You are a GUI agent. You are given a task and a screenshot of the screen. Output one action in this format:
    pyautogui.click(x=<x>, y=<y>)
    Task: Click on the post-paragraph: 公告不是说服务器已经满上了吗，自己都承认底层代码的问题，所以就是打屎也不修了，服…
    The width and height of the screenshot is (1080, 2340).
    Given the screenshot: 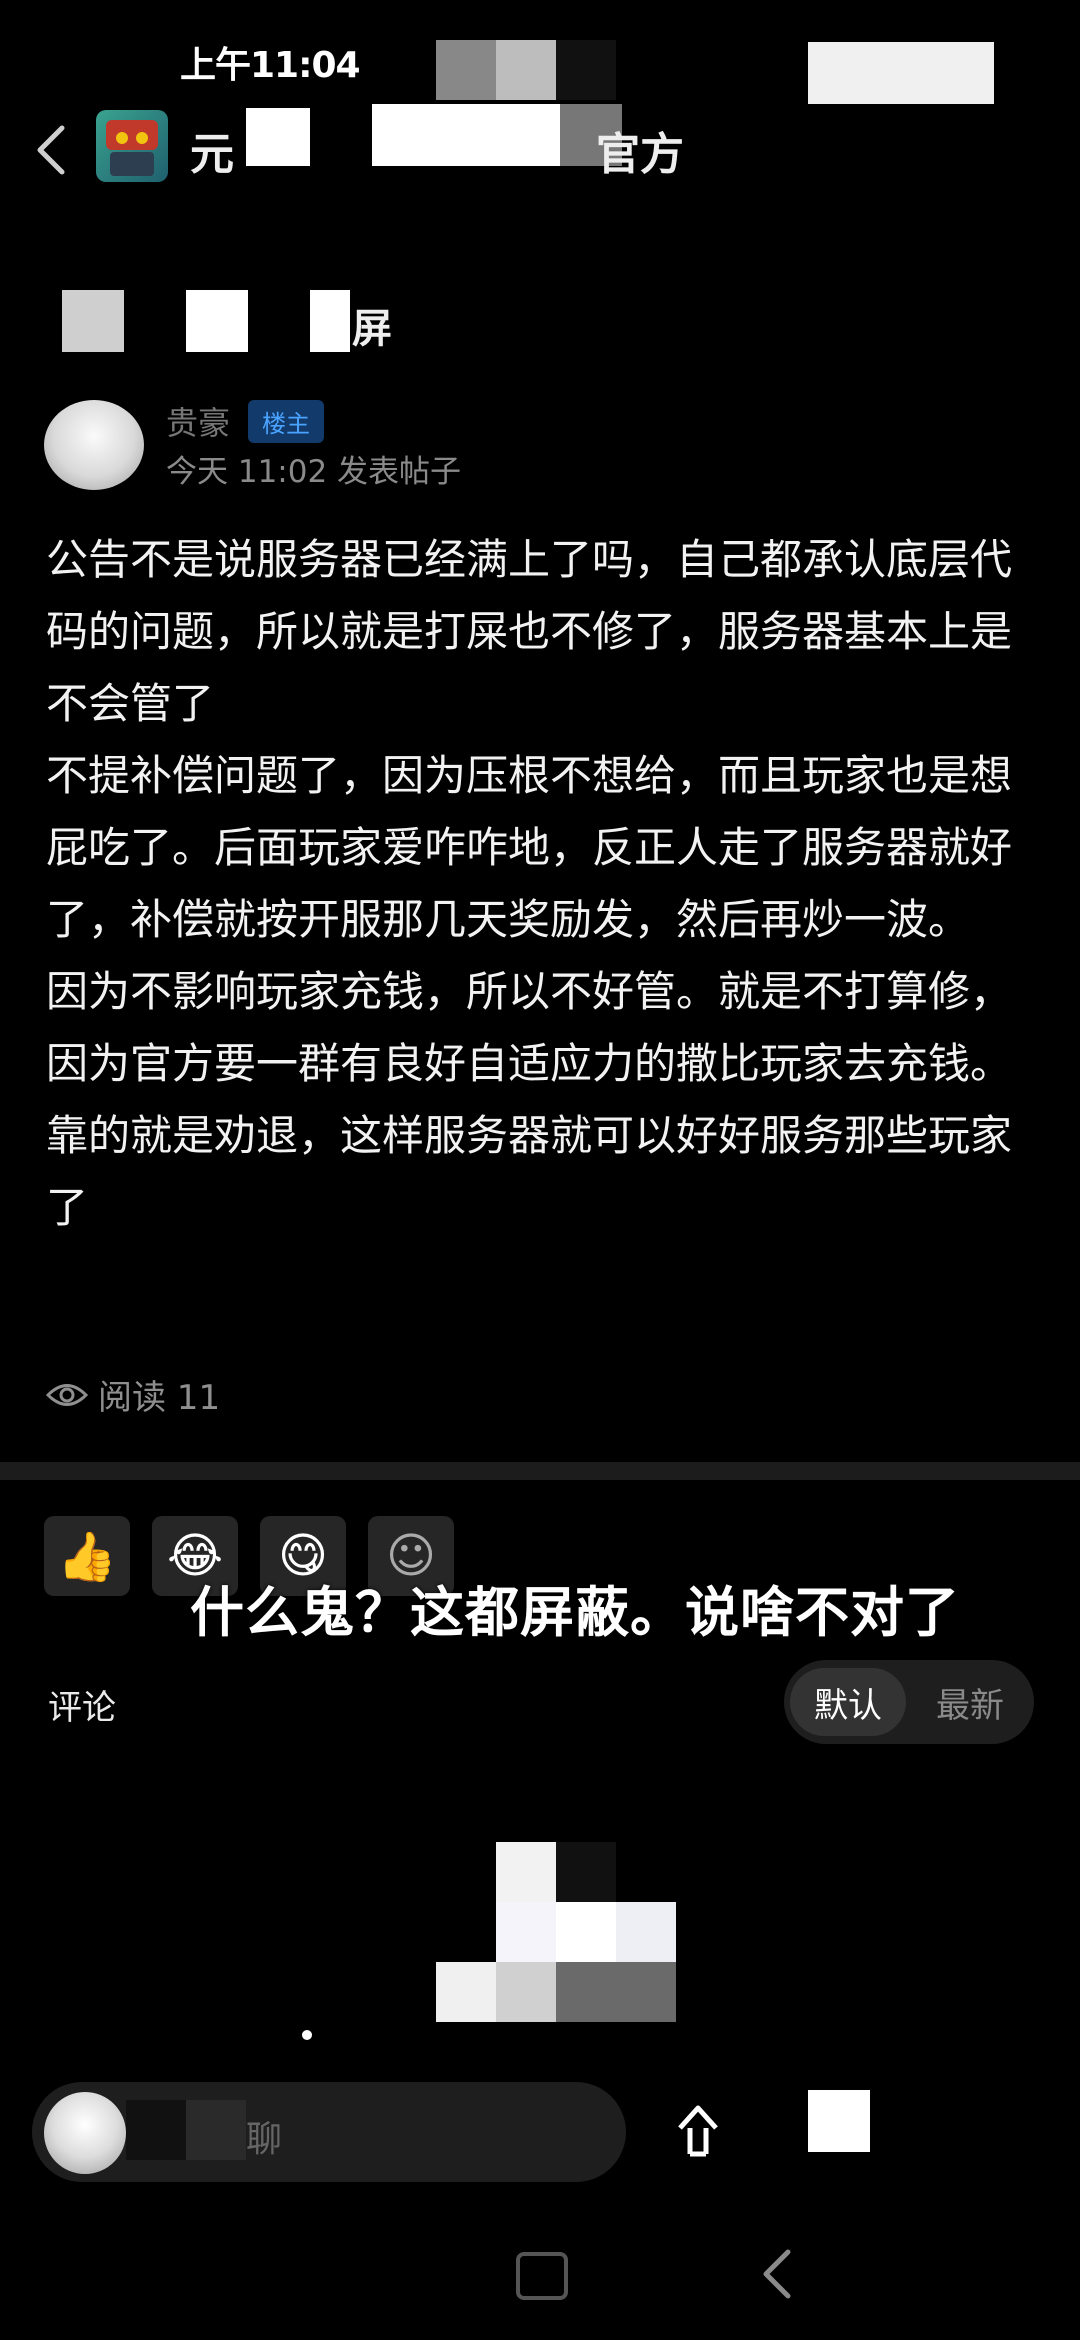 What is the action you would take?
    pyautogui.click(x=529, y=631)
    